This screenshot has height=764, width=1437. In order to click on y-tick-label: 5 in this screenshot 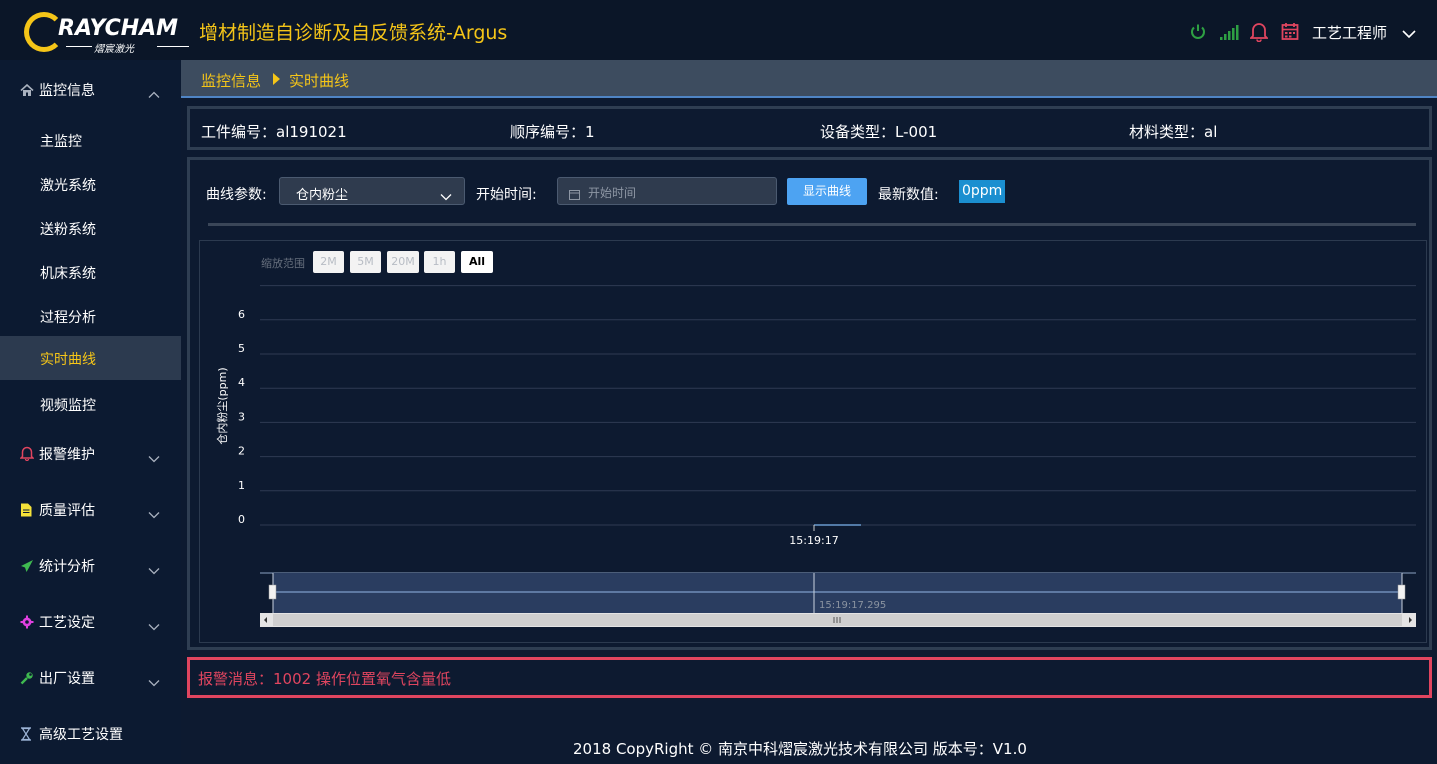, I will do `click(241, 348)`.